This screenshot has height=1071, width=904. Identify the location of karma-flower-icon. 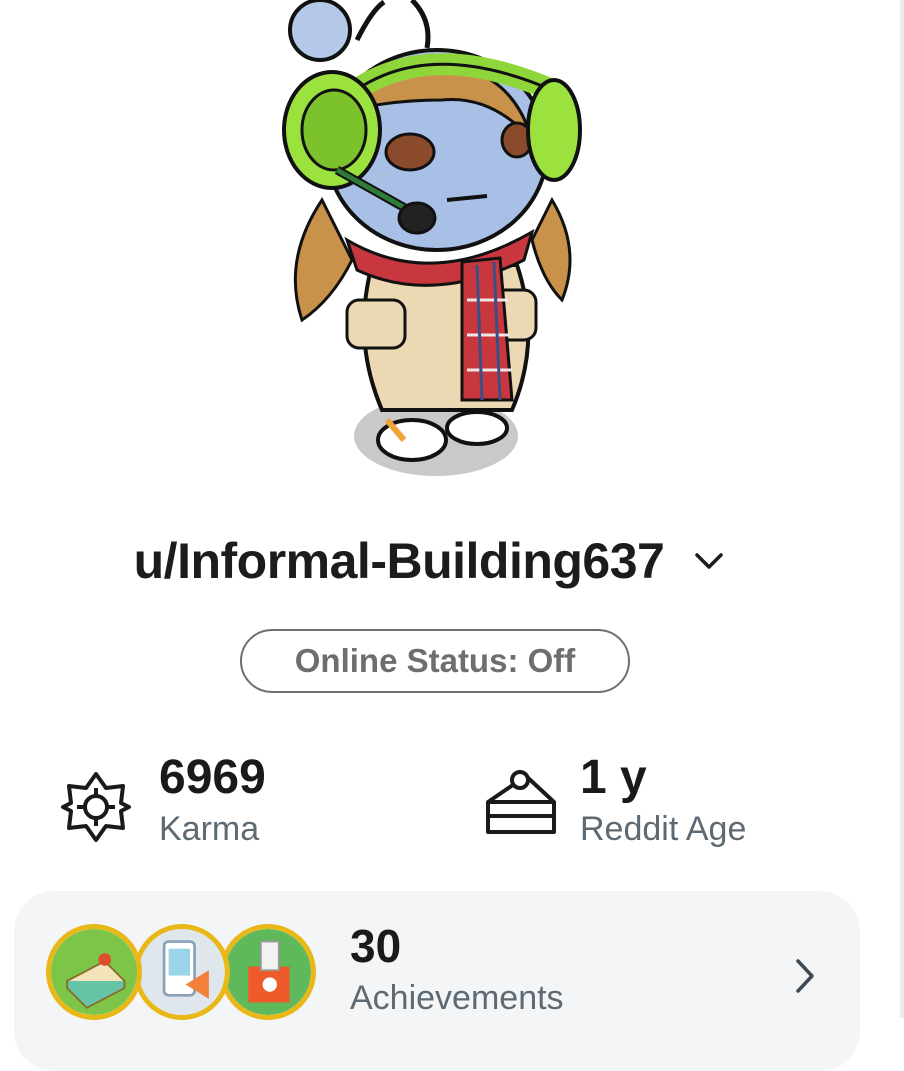
(96, 807).